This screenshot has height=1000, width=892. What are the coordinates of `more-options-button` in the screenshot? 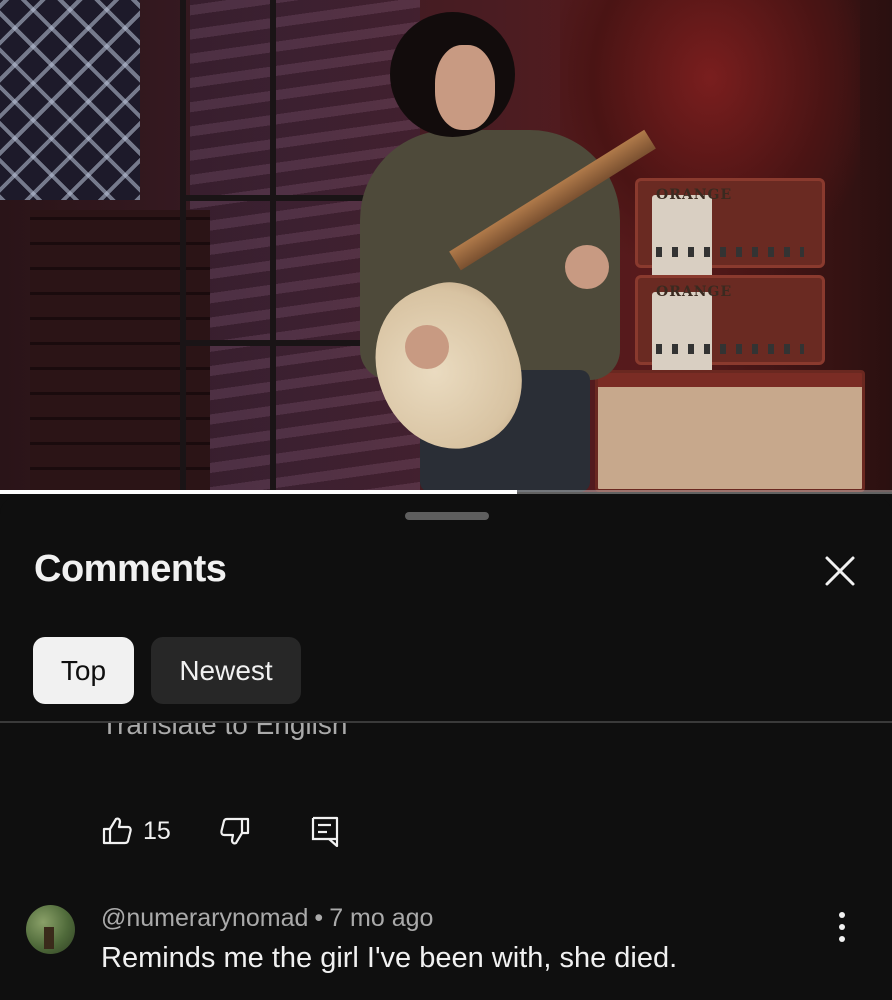 It's located at (842, 927).